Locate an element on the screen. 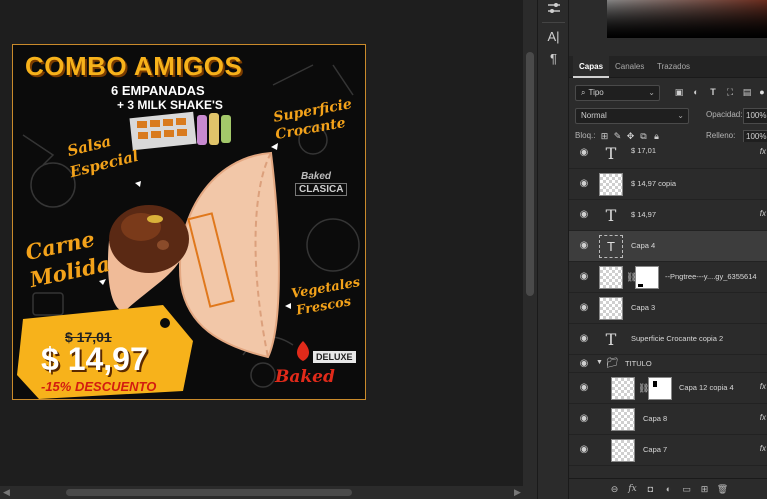  blend-mode-value: Normal is located at coordinates (594, 115).